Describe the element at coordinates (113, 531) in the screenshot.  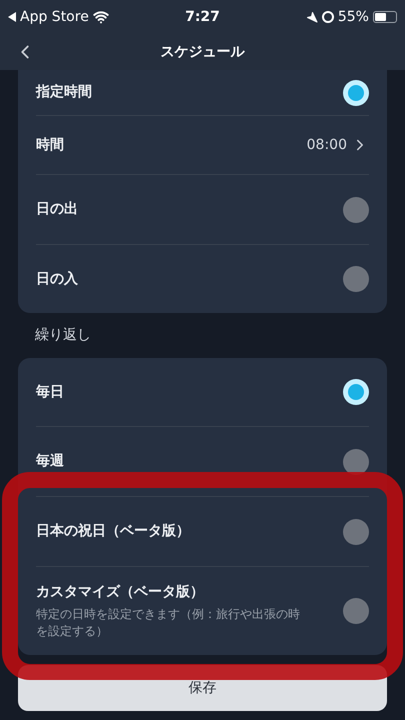
I see `option-label: 日本の祝日（ベータ版）` at that location.